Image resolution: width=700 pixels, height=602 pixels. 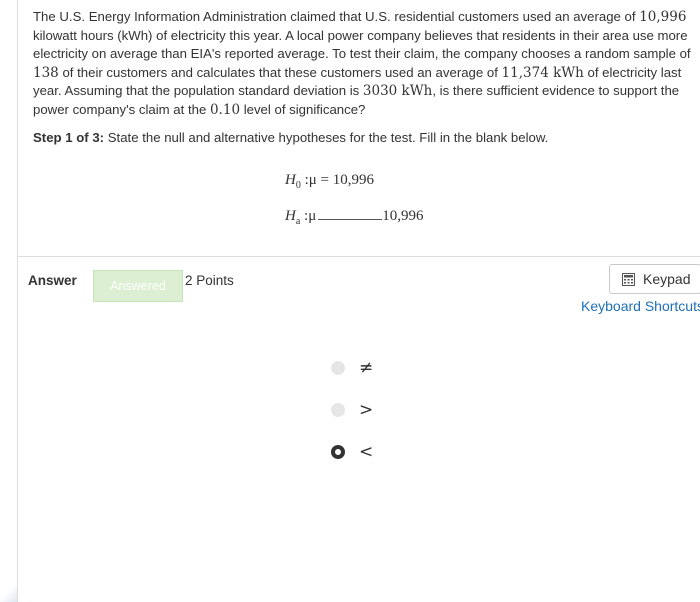 I want to click on option-label: <, so click(x=366, y=452).